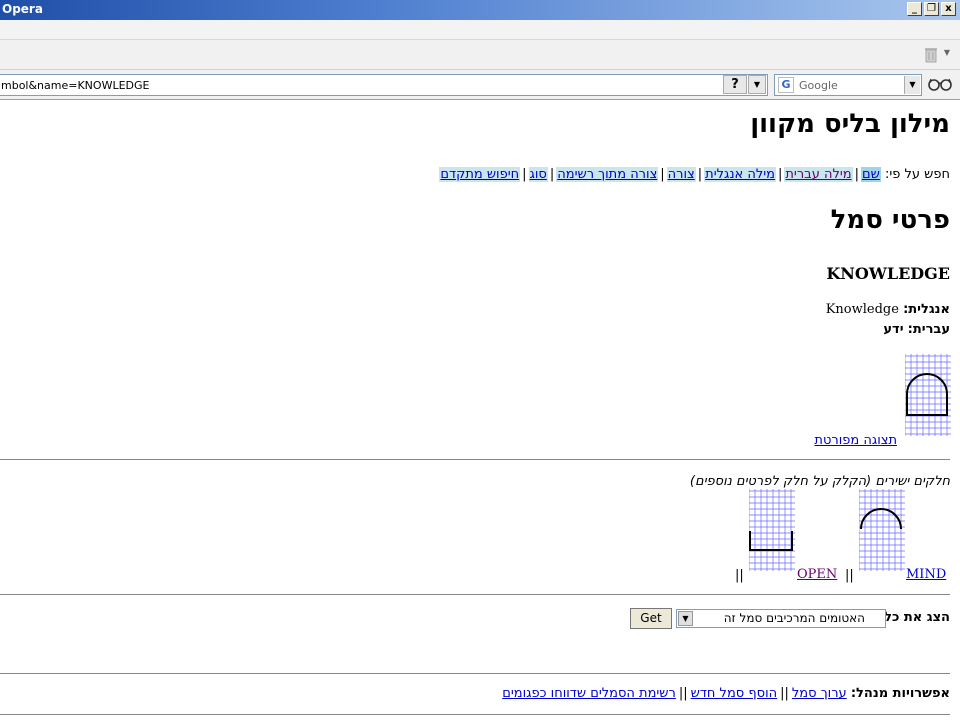 This screenshot has height=720, width=960. What do you see at coordinates (819, 481) in the screenshot?
I see `direct-parts-note: חלקים ישירים (הקלק על חלק לפרטים נוספים)` at bounding box center [819, 481].